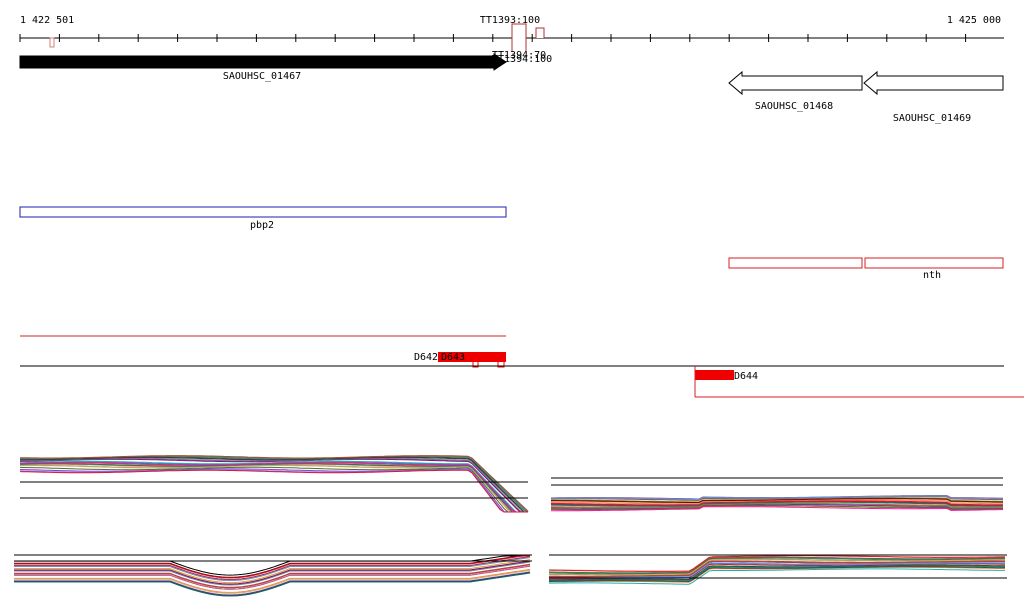 The width and height of the screenshot is (1024, 611). What do you see at coordinates (511, 243) in the screenshot?
I see `annotation-track: pbp2 nth` at bounding box center [511, 243].